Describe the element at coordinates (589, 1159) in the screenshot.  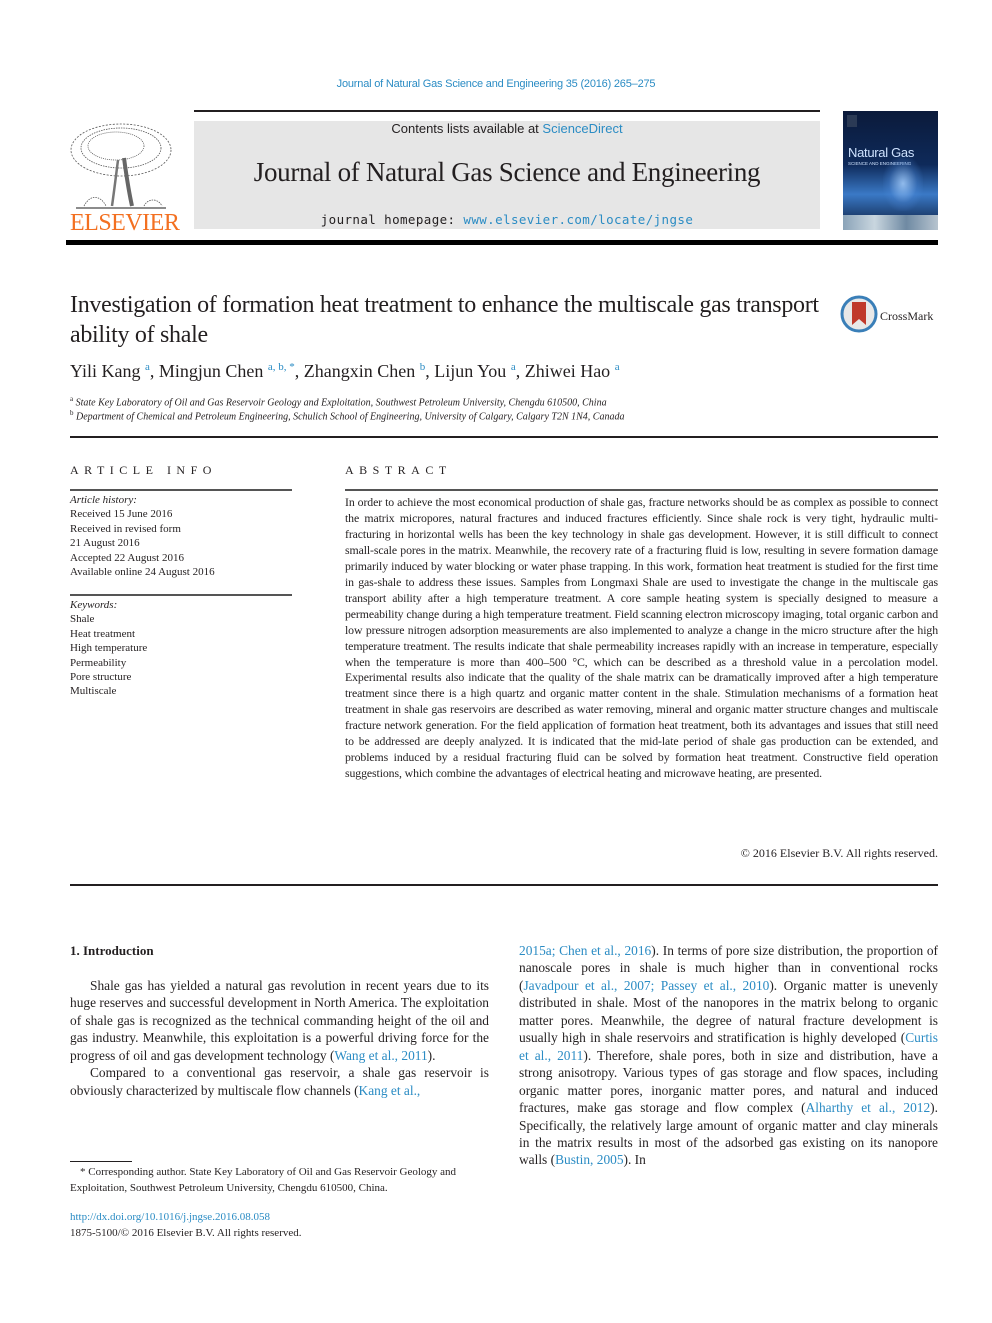
I see `reference-link: Bustin, 2005` at that location.